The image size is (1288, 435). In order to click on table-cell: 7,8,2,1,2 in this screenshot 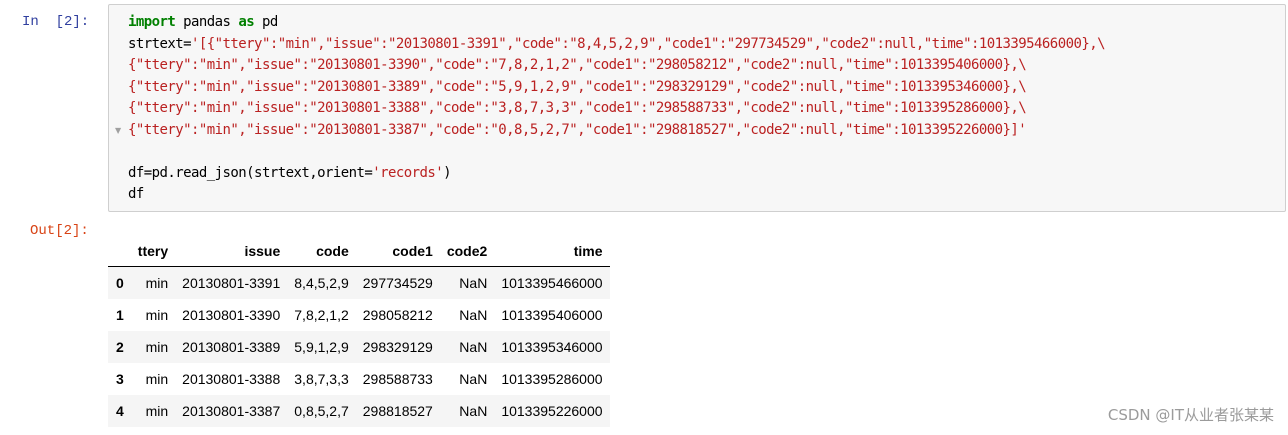, I will do `click(321, 315)`.